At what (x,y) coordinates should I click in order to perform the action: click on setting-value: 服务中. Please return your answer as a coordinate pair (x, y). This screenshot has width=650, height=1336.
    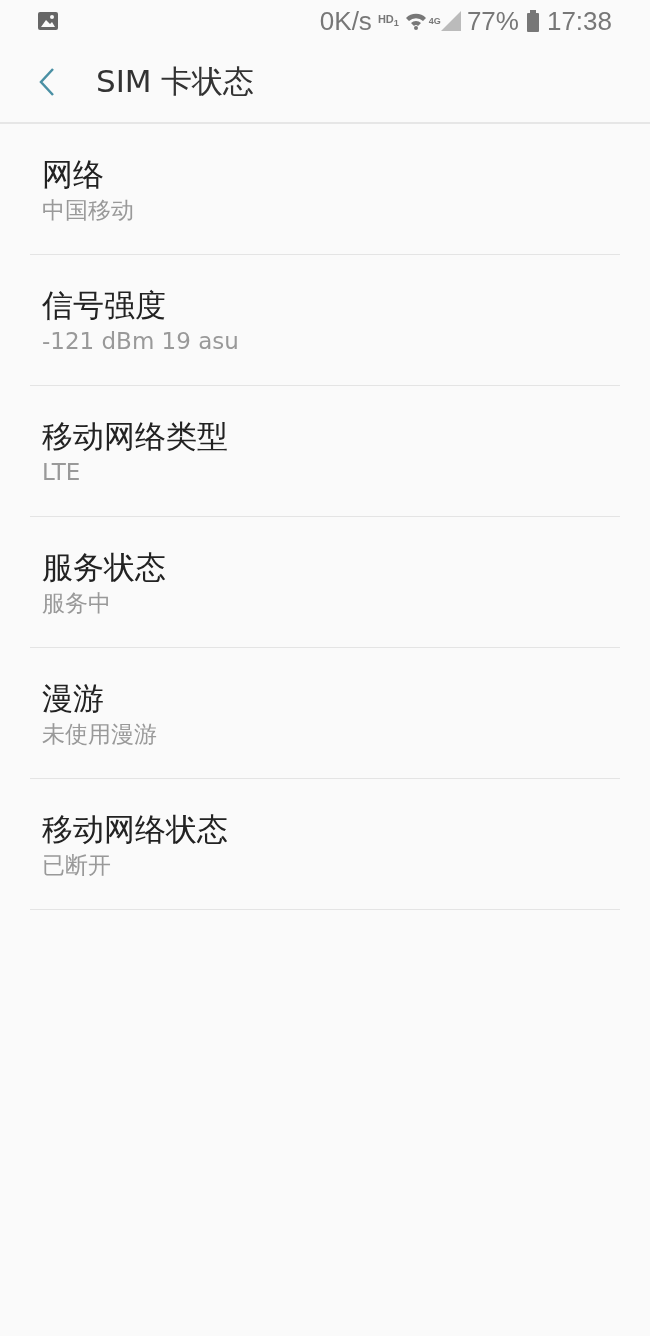
    Looking at the image, I should click on (76, 603).